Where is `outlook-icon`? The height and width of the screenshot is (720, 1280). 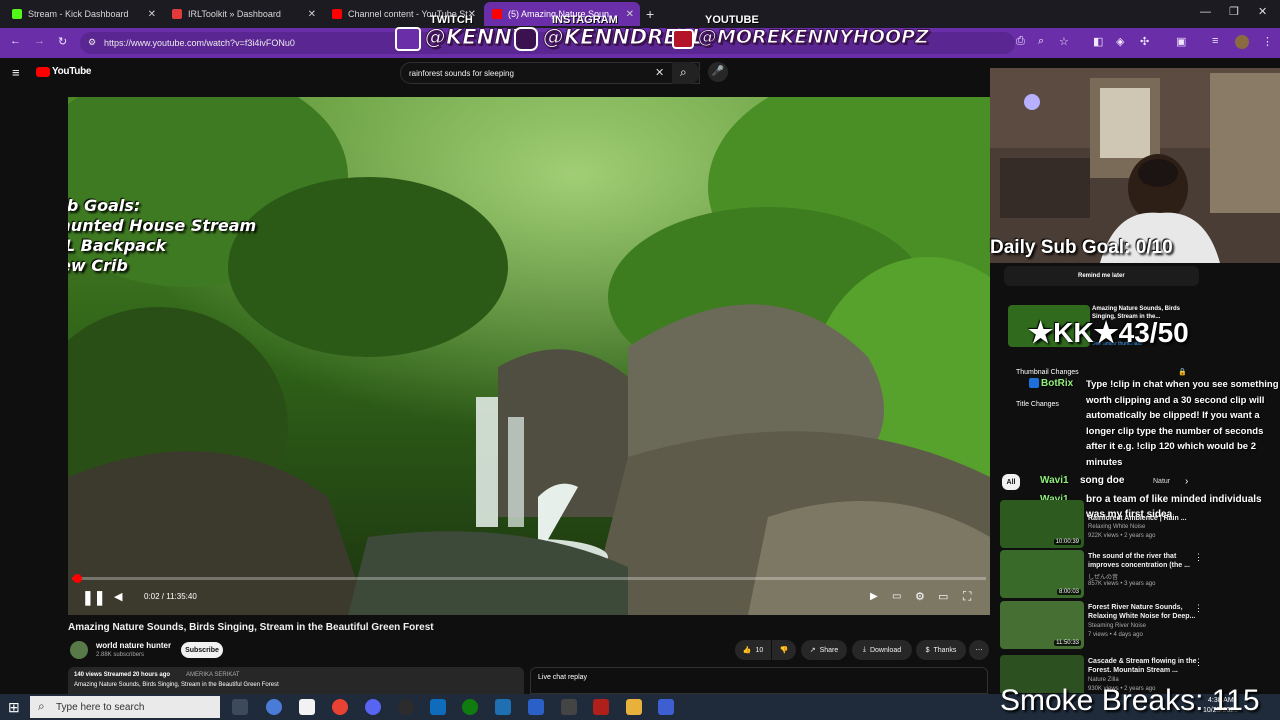 outlook-icon is located at coordinates (438, 707).